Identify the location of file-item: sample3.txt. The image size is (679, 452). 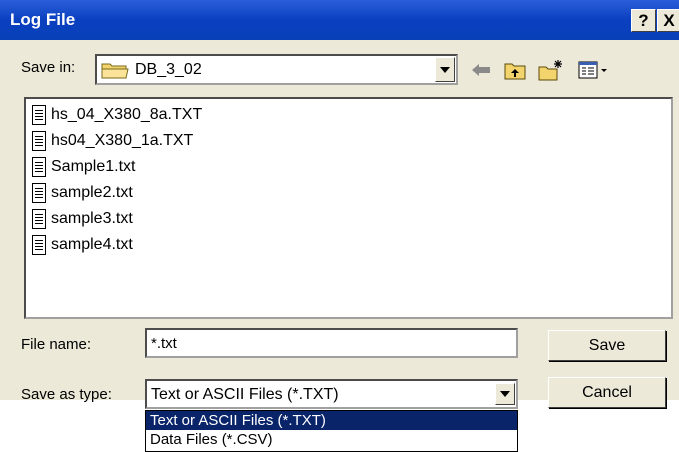
(82, 219).